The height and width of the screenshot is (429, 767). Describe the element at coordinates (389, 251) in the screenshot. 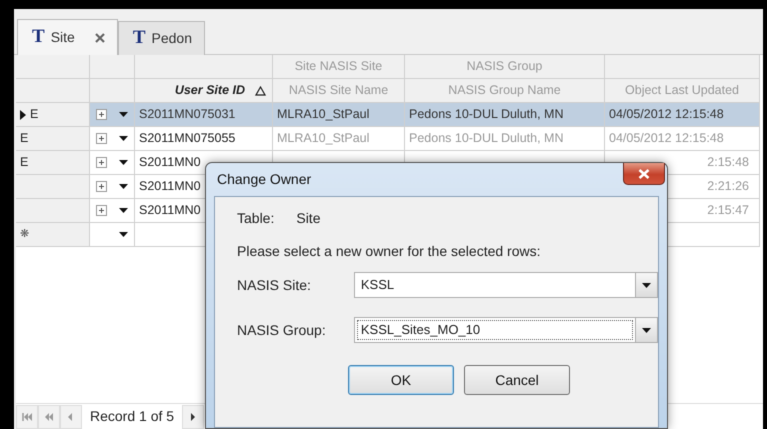

I see `dialog-prompt: Please select a new owner for the selected rows:` at that location.